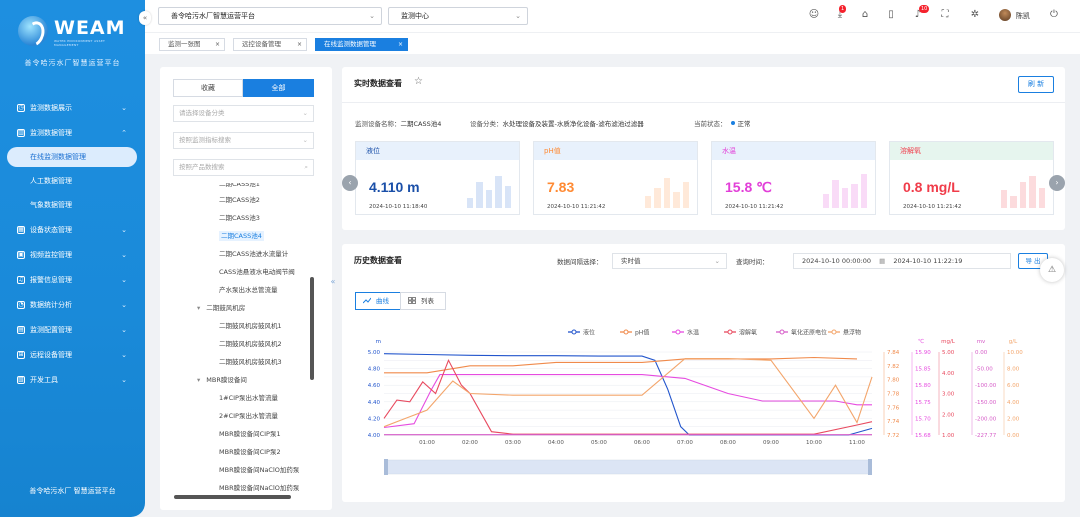  I want to click on legend-label: 溶解氧, so click(748, 333).